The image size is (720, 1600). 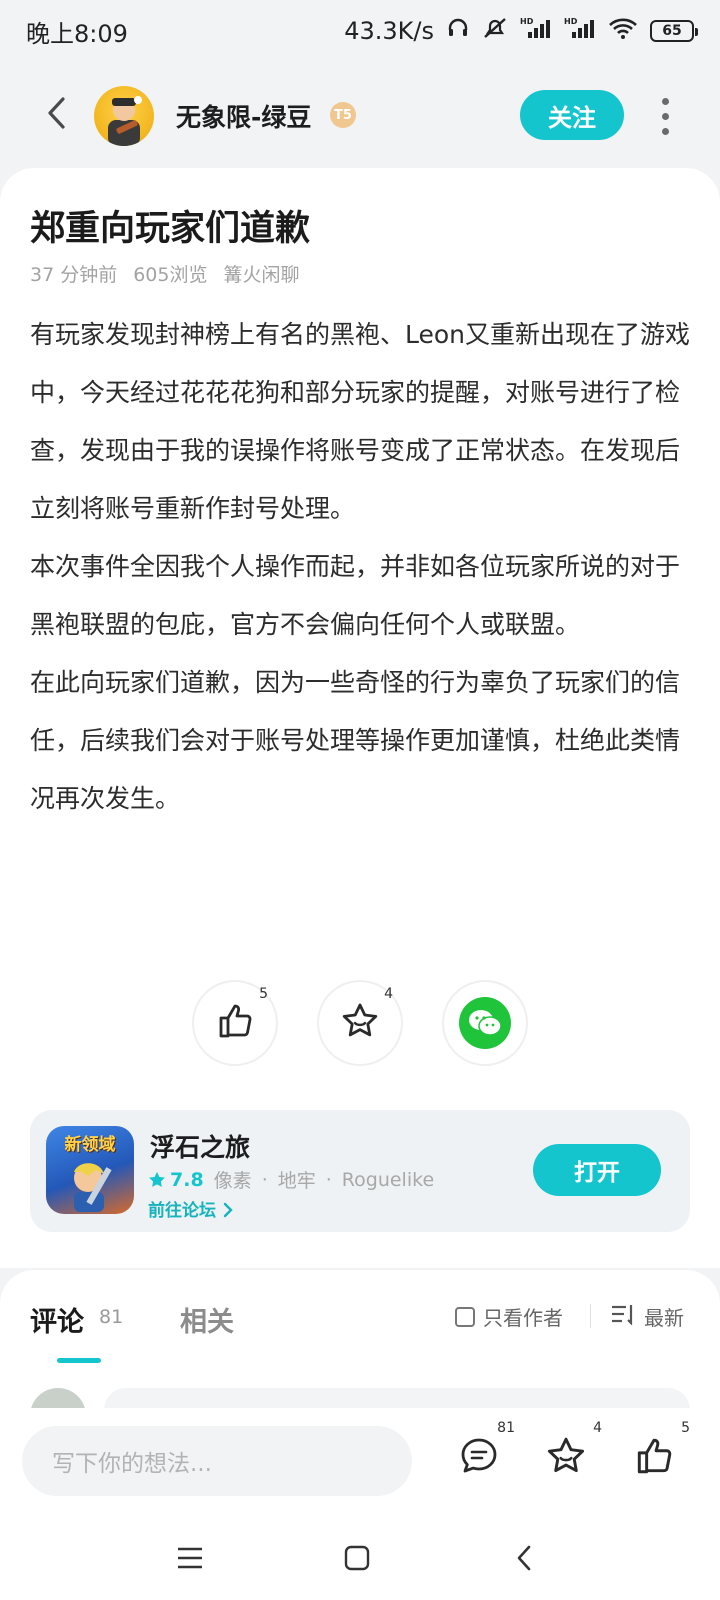 What do you see at coordinates (506, 1428) in the screenshot?
I see `comment-count: 81` at bounding box center [506, 1428].